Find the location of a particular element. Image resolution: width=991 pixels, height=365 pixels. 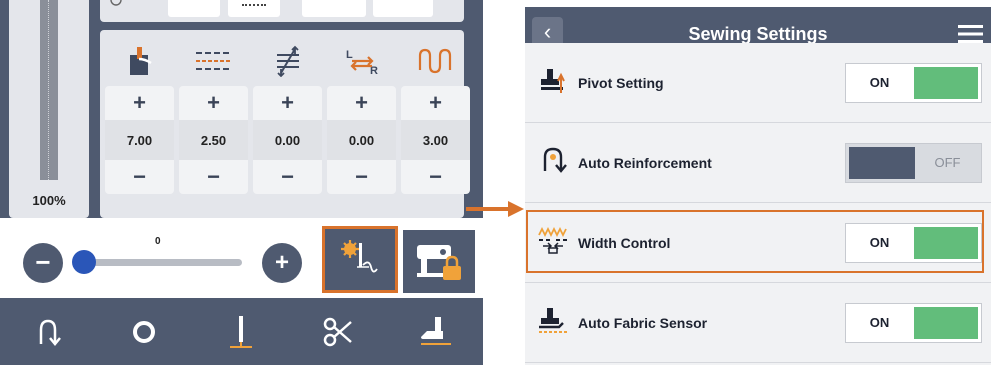

speed-slider-track is located at coordinates (161, 262).